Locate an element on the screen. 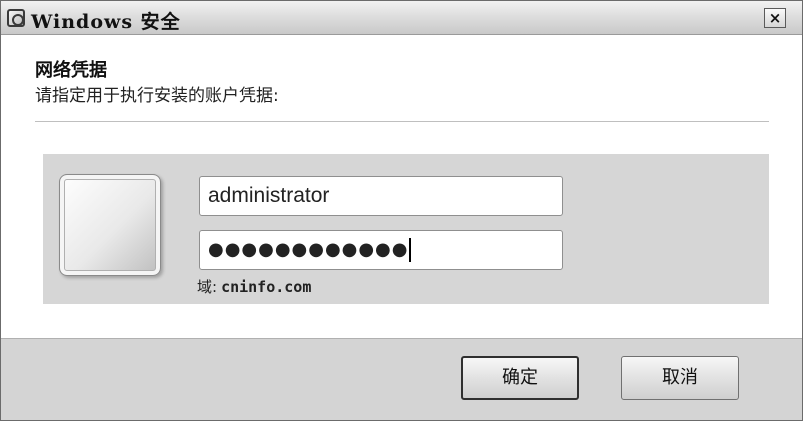  dialog-subheading: 请指定用于执行安装的账户凭据: is located at coordinates (157, 96).